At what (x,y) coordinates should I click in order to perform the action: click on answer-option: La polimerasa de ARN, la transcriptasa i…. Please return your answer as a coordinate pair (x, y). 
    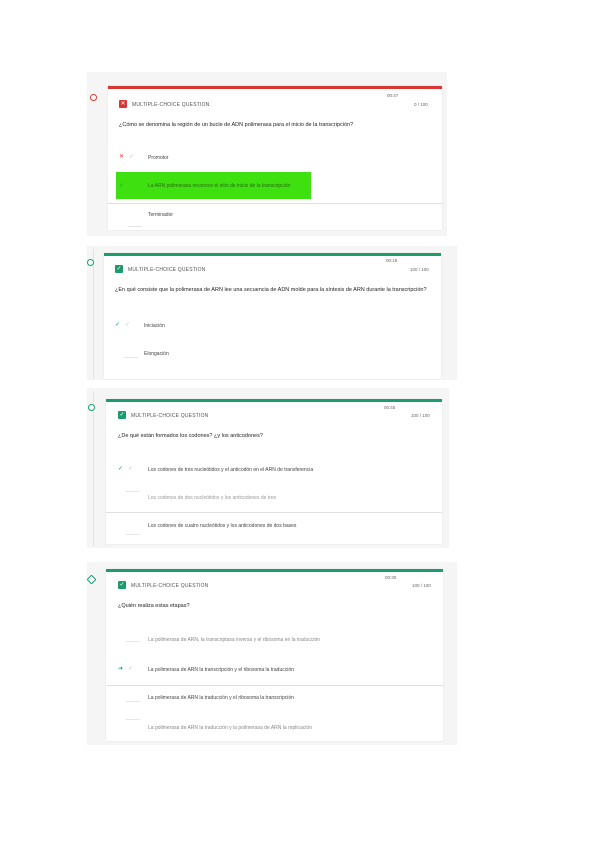
    Looking at the image, I should click on (234, 640).